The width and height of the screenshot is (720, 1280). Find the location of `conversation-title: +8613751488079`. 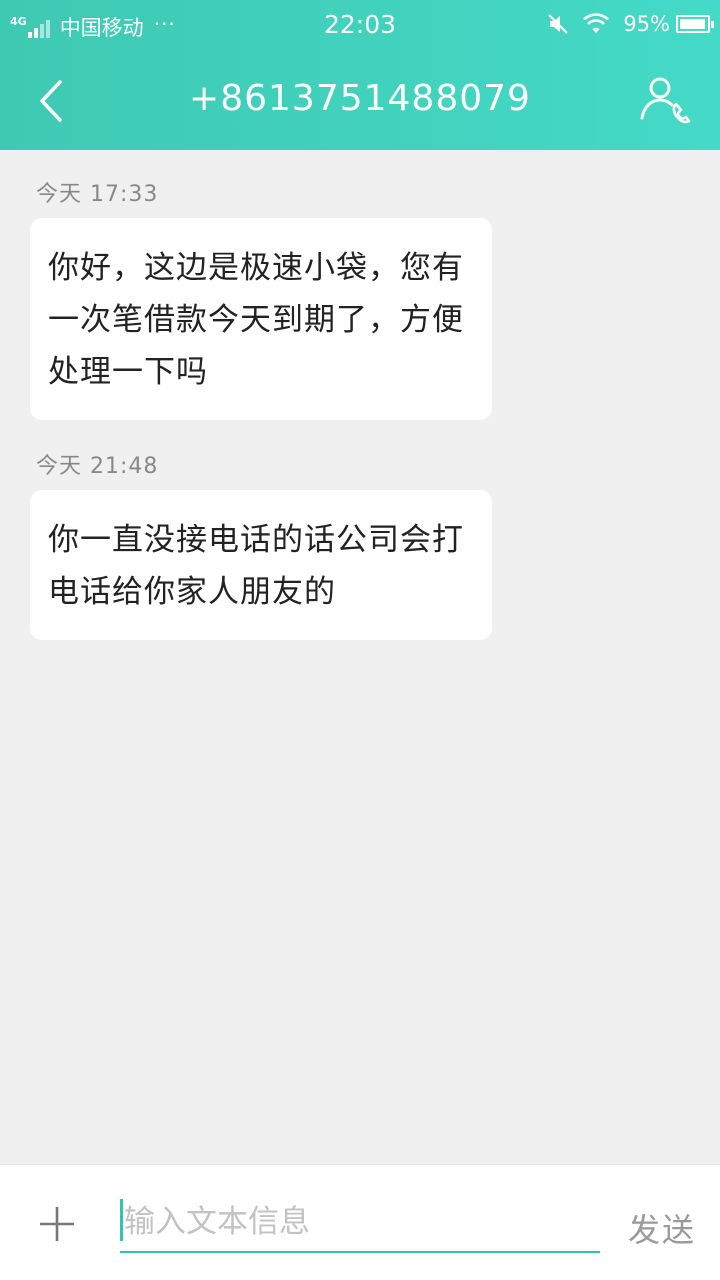

conversation-title: +8613751488079 is located at coordinates (360, 98).